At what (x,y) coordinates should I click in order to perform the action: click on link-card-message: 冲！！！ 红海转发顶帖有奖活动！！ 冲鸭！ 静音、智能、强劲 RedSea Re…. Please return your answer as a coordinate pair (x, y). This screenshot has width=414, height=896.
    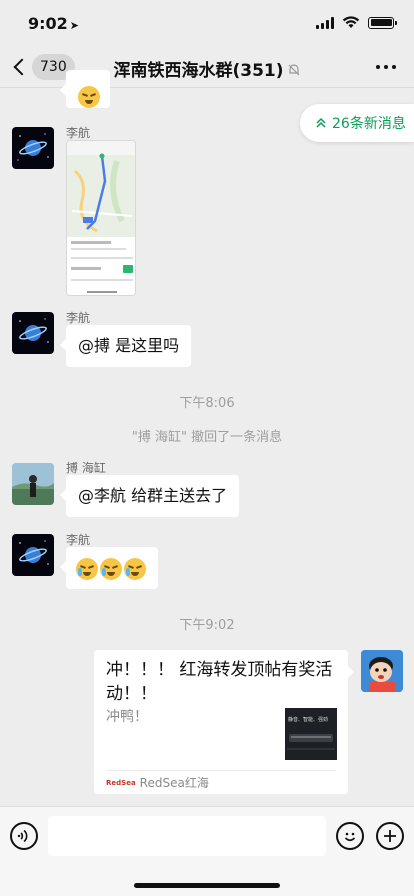
    Looking at the image, I should click on (224, 722).